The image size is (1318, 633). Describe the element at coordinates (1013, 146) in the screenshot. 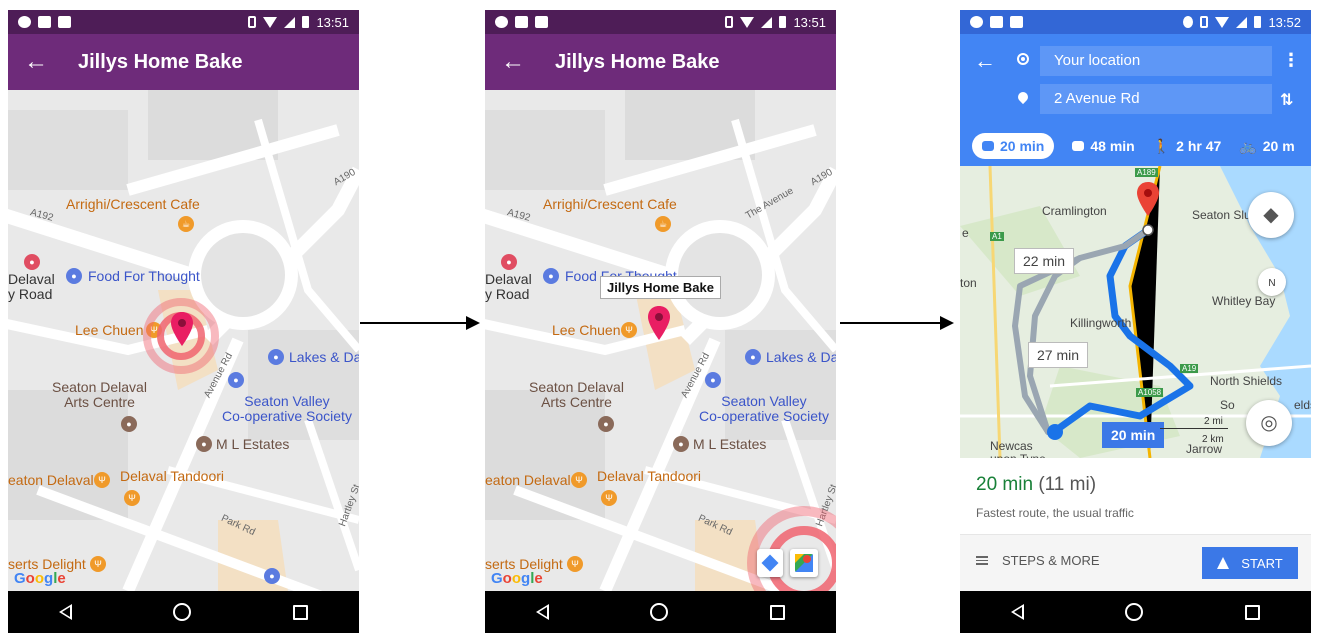

I see `mode-driving: 20 min` at that location.